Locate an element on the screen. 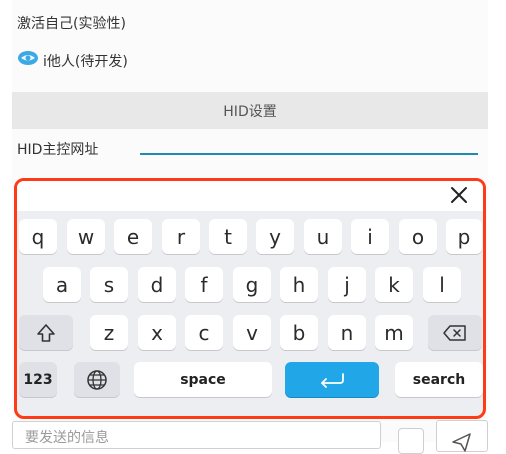 This screenshot has width=506, height=454. numbers-key: 123 is located at coordinates (38, 379).